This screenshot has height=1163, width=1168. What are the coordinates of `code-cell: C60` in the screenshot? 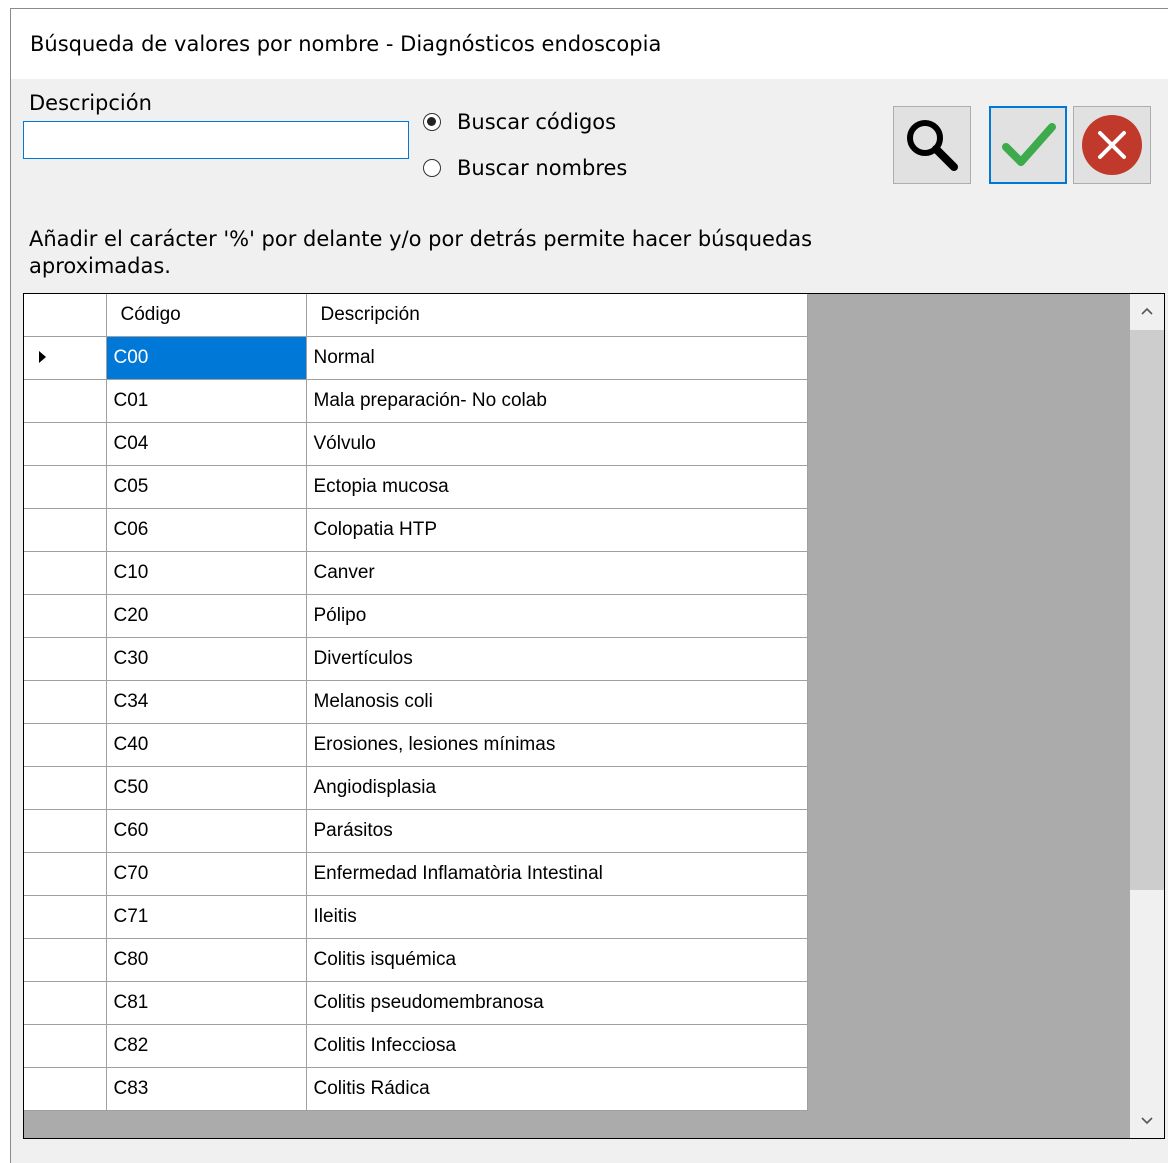 It's located at (206, 831).